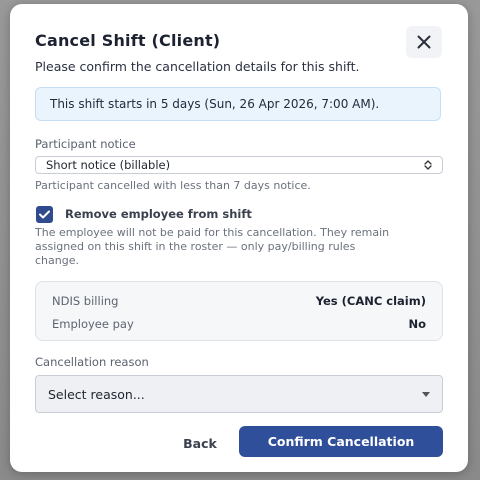 The width and height of the screenshot is (480, 480). I want to click on summary-key: NDIS billing, so click(85, 301).